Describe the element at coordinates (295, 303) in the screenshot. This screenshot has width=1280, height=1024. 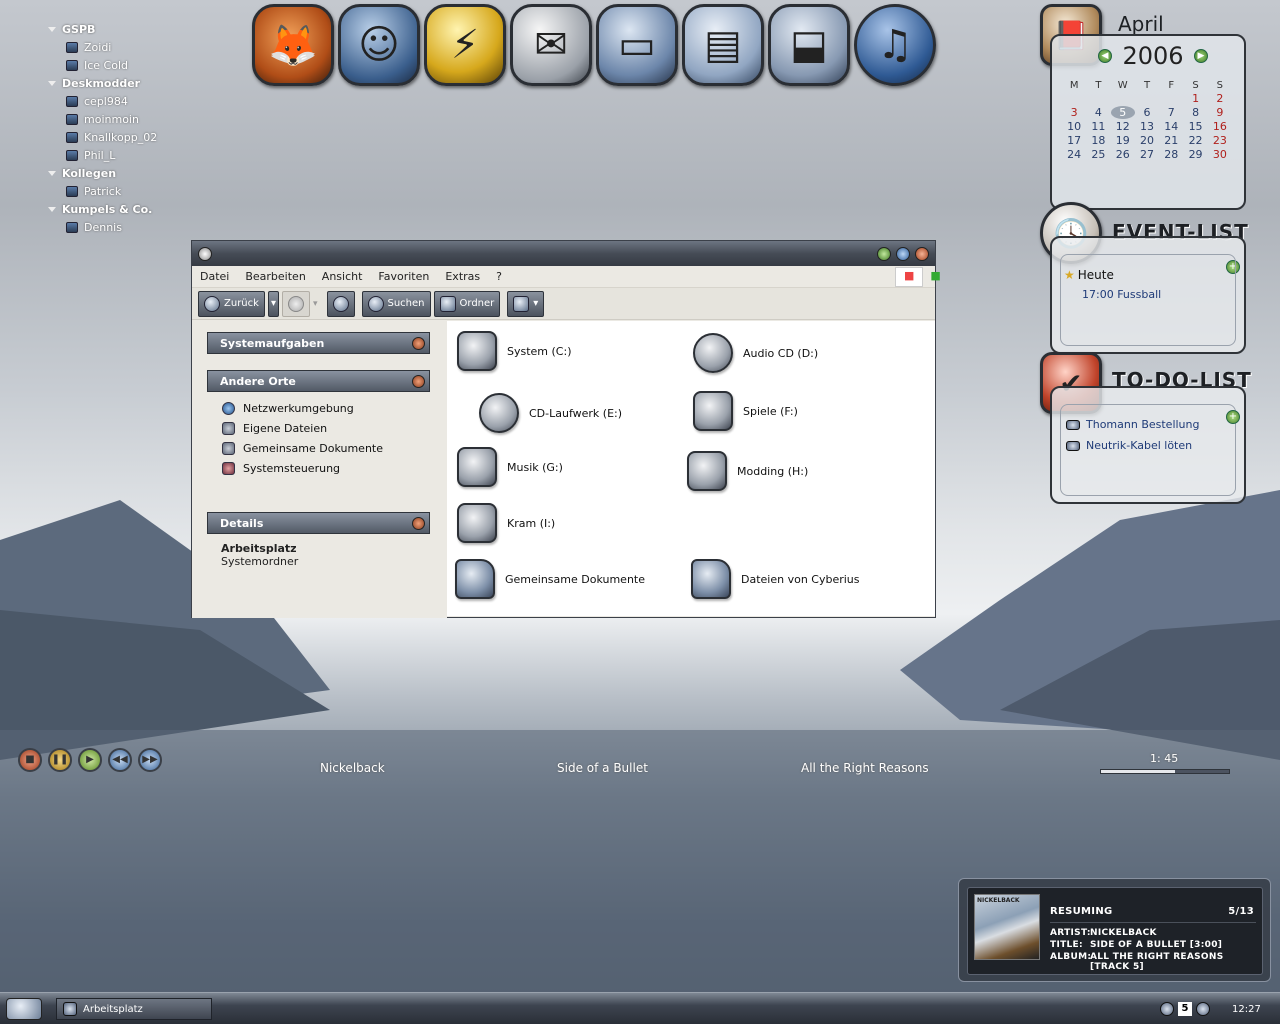
I see `forward-button` at that location.